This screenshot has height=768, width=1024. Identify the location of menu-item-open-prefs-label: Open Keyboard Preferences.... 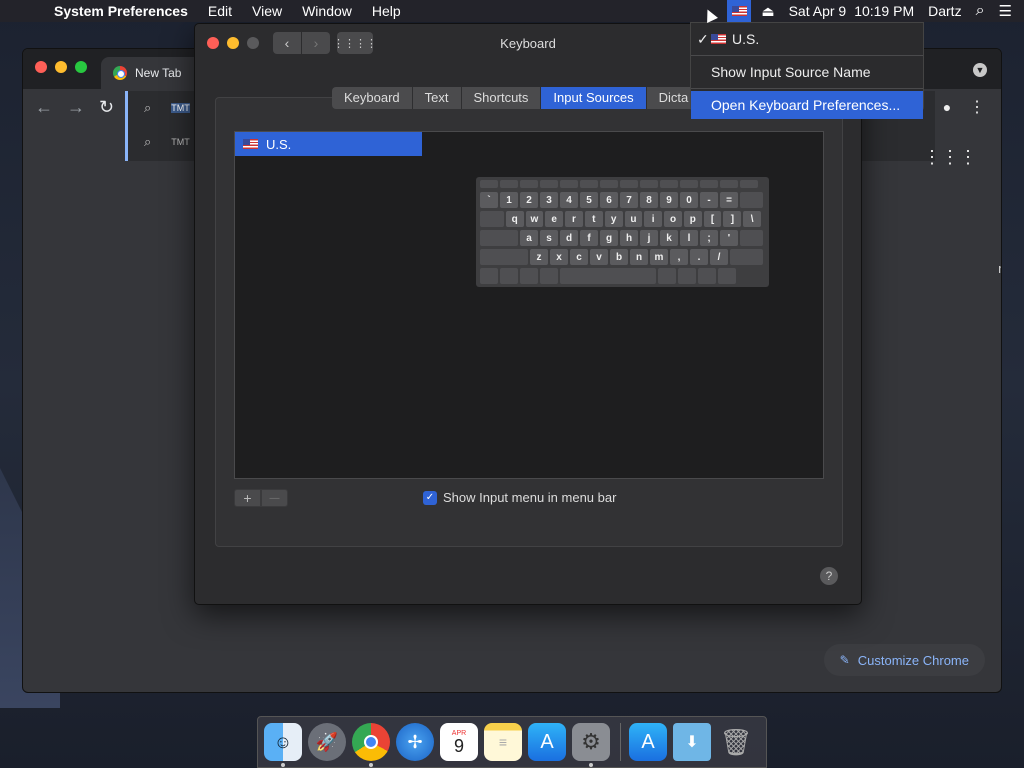
(806, 105).